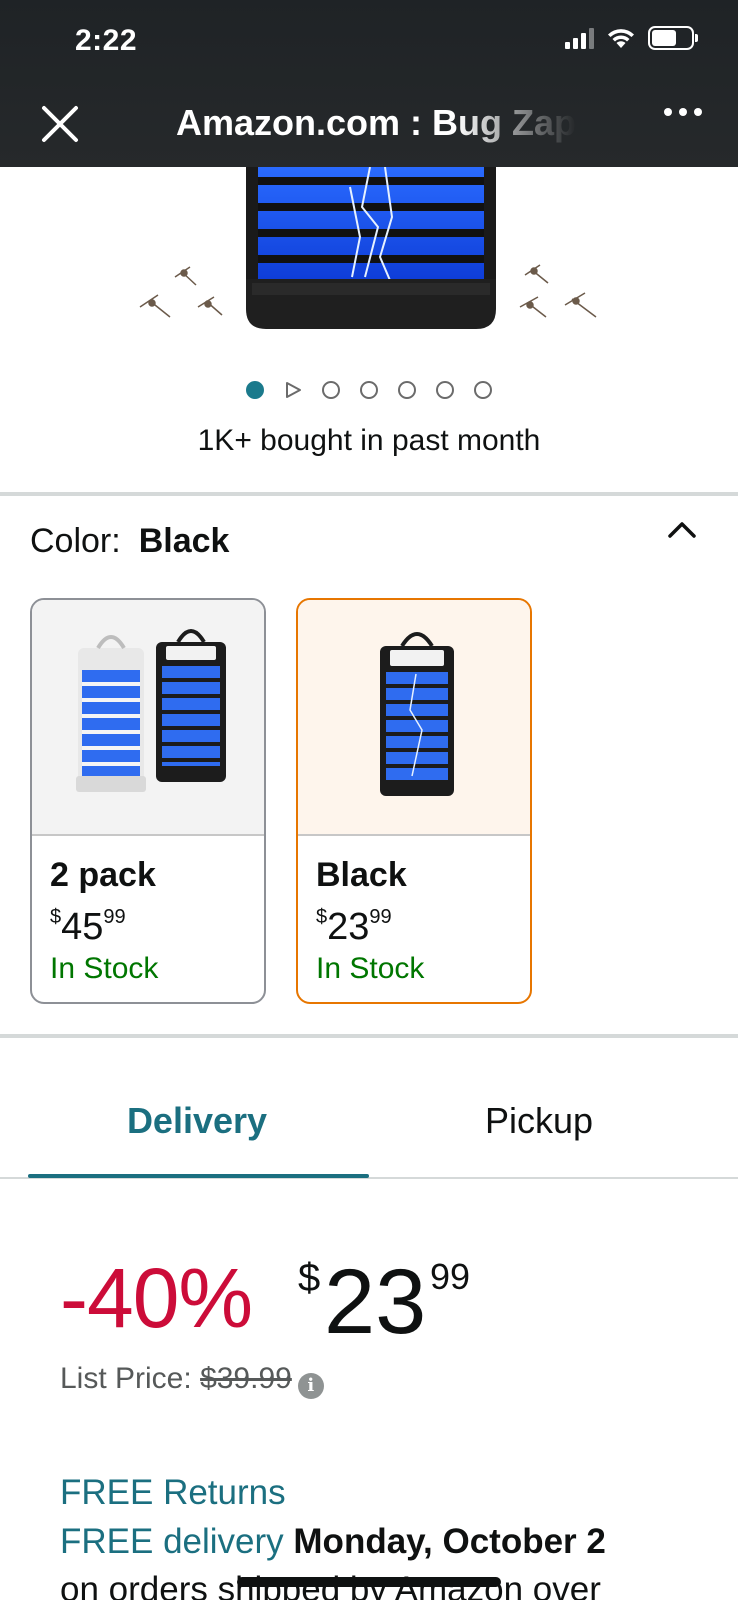  I want to click on color-option-2-pack: 2 pack $4599 In Stock, so click(148, 801).